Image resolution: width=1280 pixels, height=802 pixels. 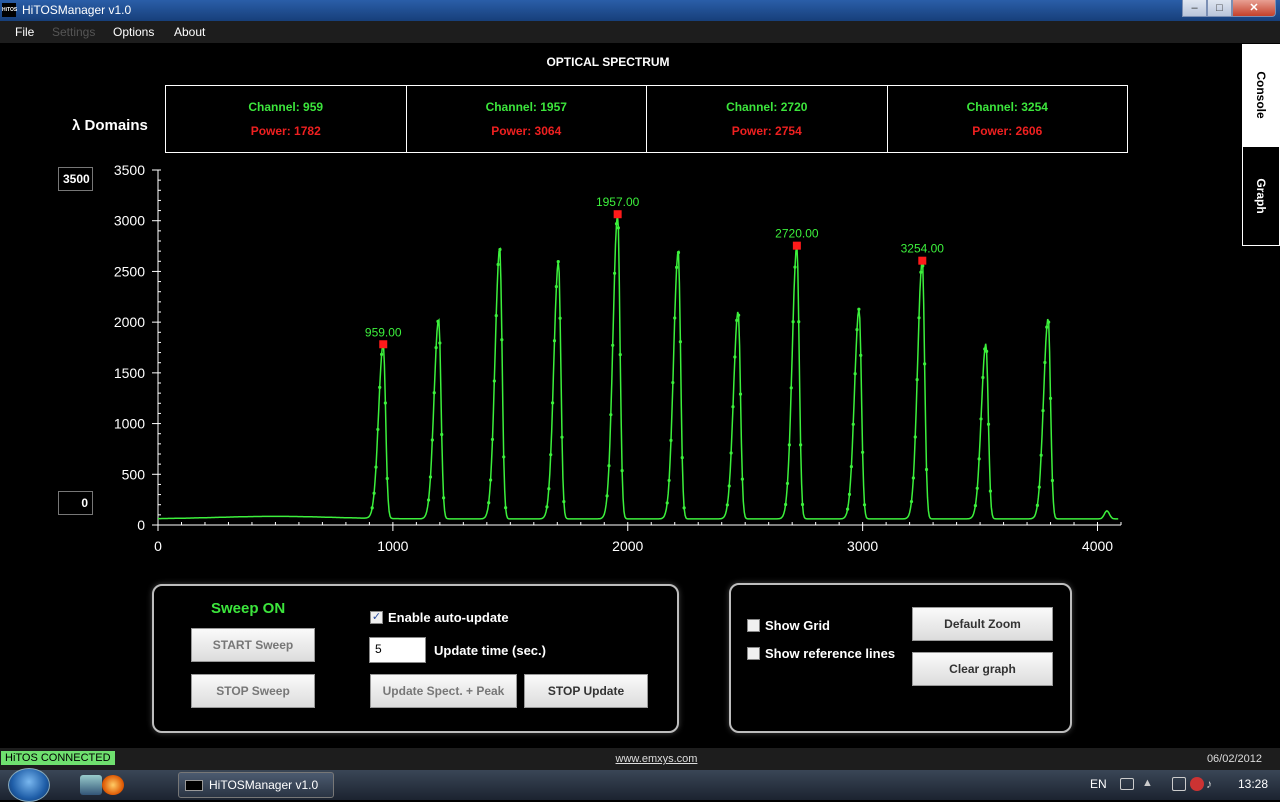 What do you see at coordinates (77, 10) in the screenshot?
I see `window-title: HiTOSManager v1.0` at bounding box center [77, 10].